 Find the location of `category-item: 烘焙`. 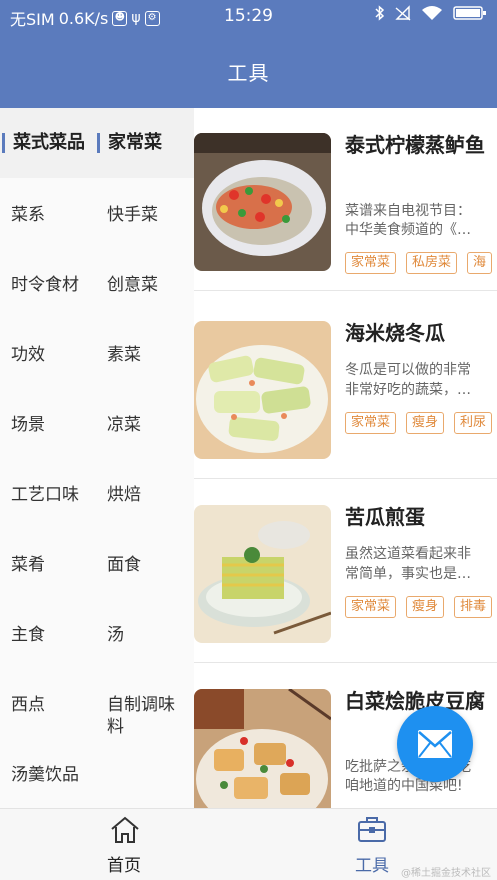

category-item: 烘焙 is located at coordinates (124, 495).